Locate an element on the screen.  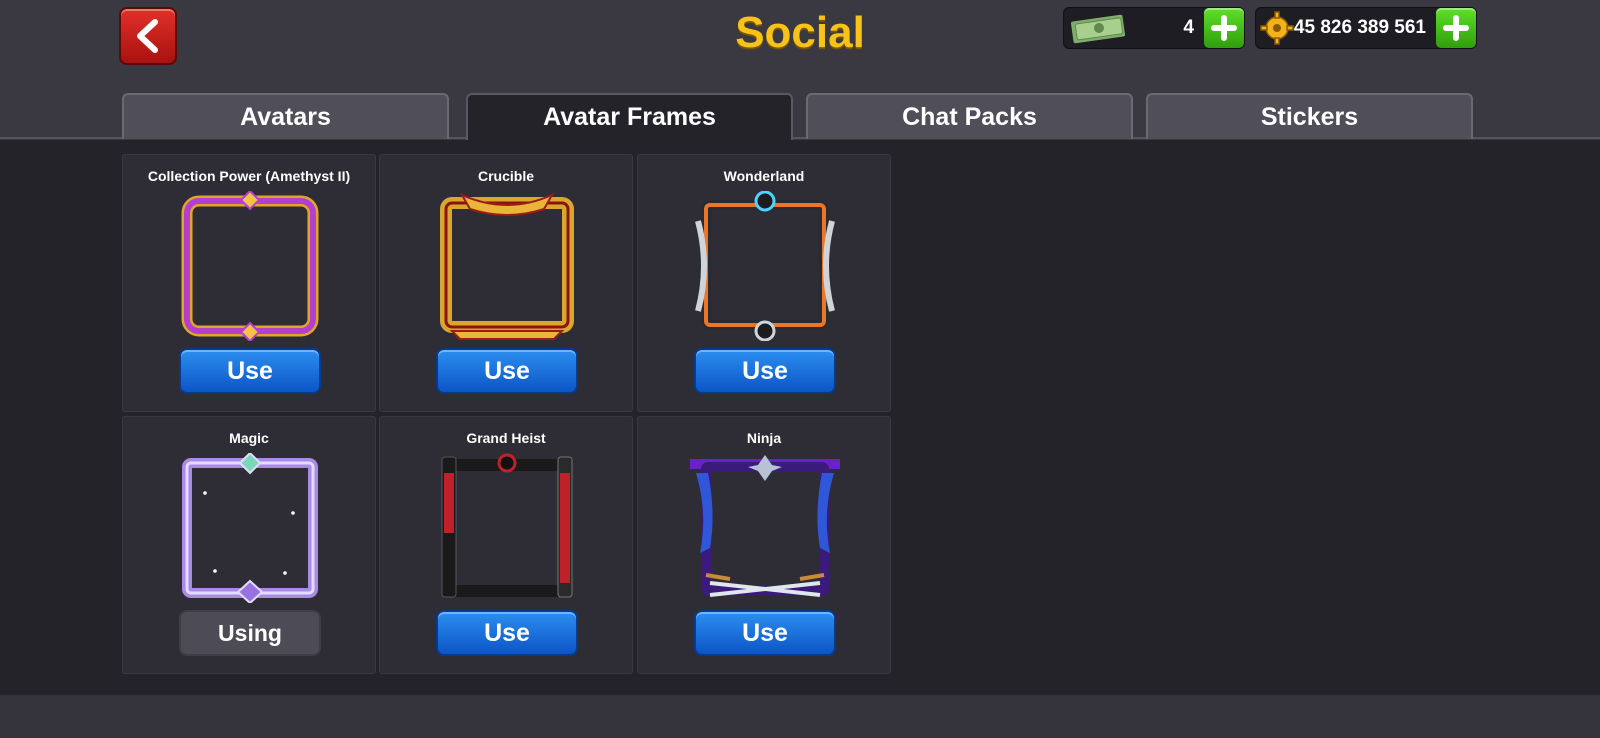
bottom-bar is located at coordinates (800, 716).